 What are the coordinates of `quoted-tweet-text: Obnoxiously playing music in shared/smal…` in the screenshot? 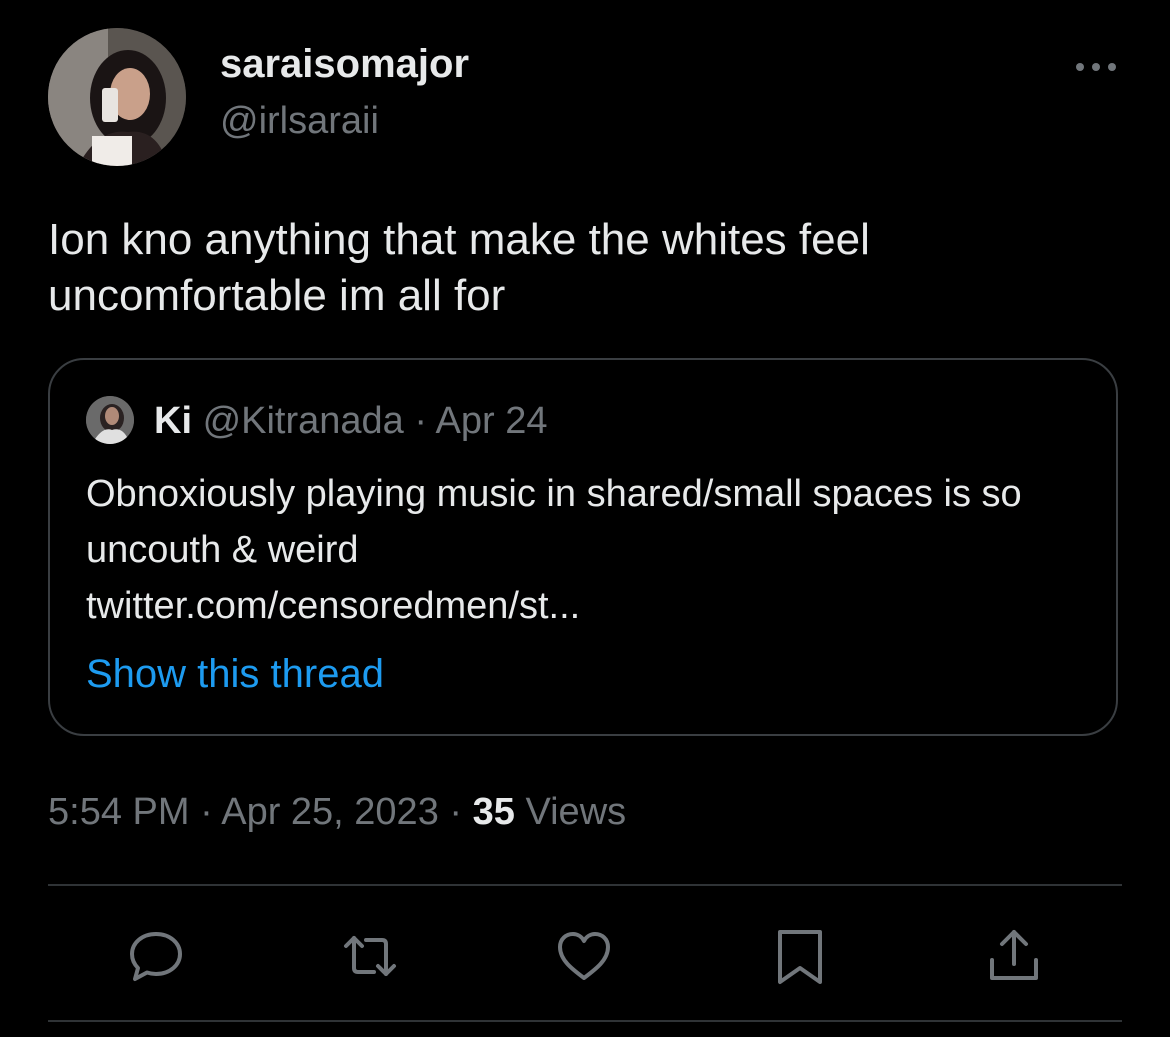 It's located at (554, 522).